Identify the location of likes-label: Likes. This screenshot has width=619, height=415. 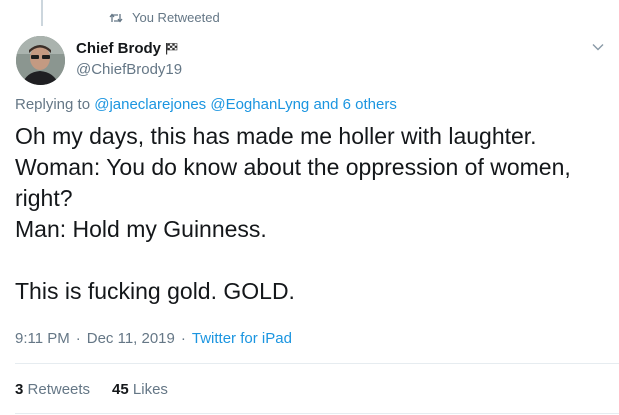
(150, 389).